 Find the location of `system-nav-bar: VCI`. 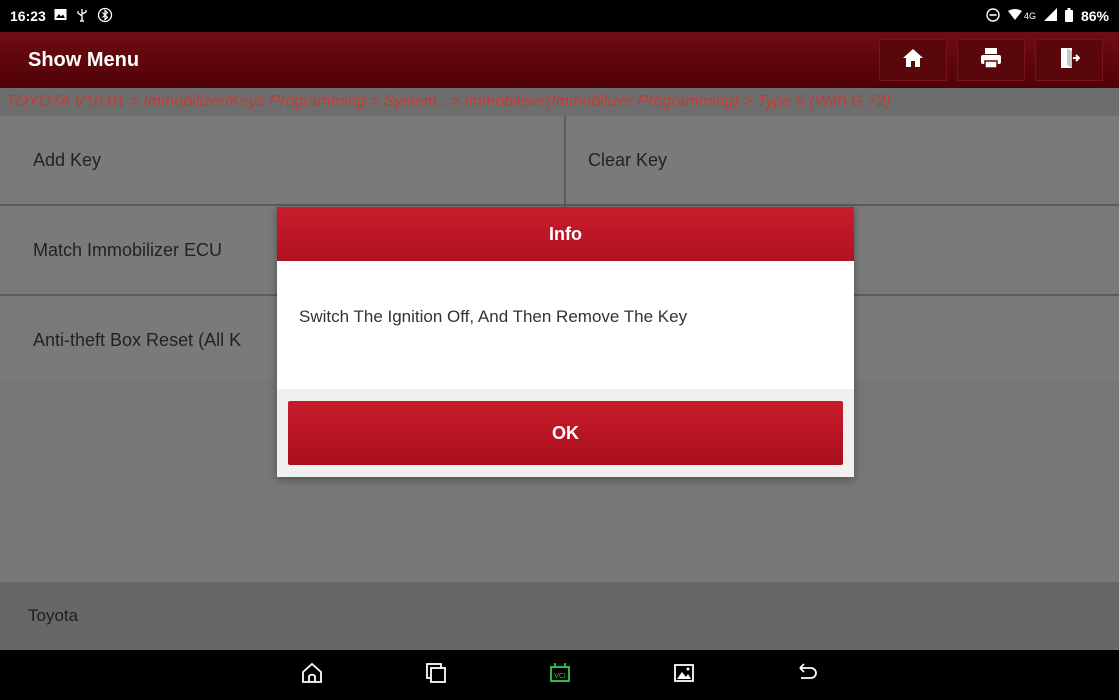

system-nav-bar: VCI is located at coordinates (559, 675).